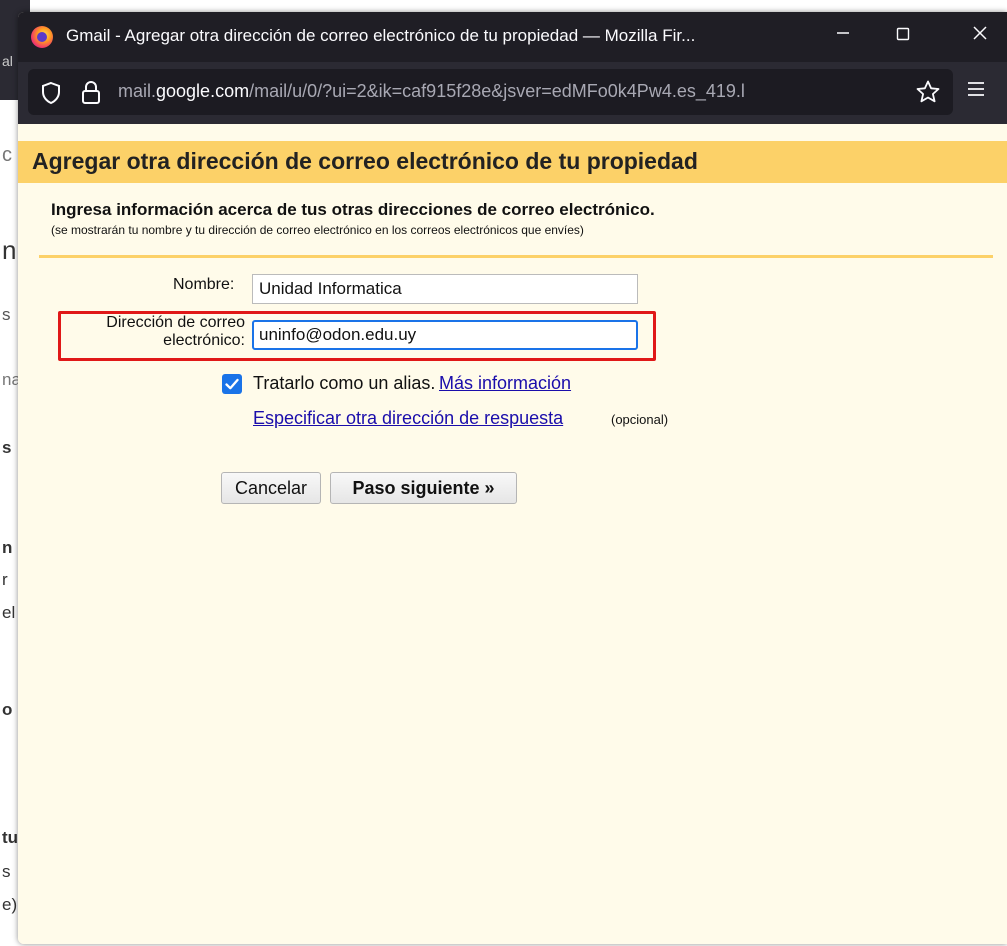 Image resolution: width=1007 pixels, height=946 pixels. What do you see at coordinates (204, 340) in the screenshot?
I see `email-label-line2: electrónico:` at bounding box center [204, 340].